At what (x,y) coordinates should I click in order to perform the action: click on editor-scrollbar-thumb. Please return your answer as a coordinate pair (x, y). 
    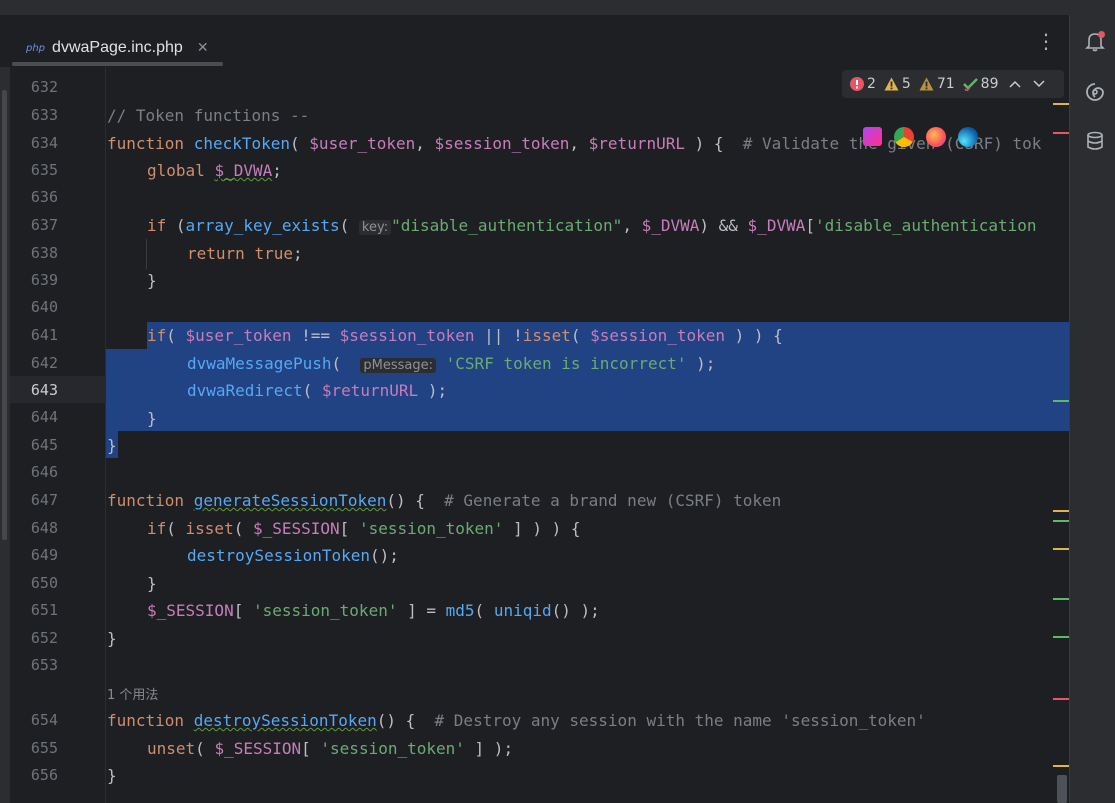
    Looking at the image, I should click on (1062, 789).